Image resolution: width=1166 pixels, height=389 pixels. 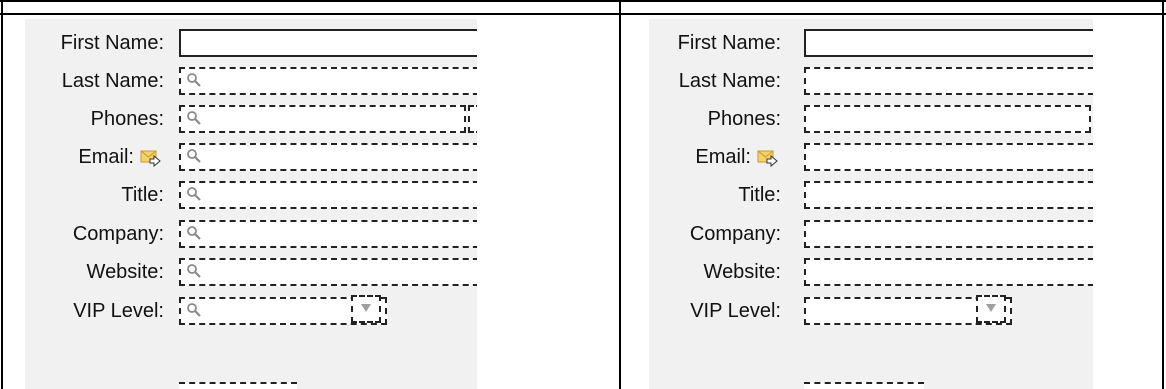 What do you see at coordinates (1163, 194) in the screenshot?
I see `table-right-border` at bounding box center [1163, 194].